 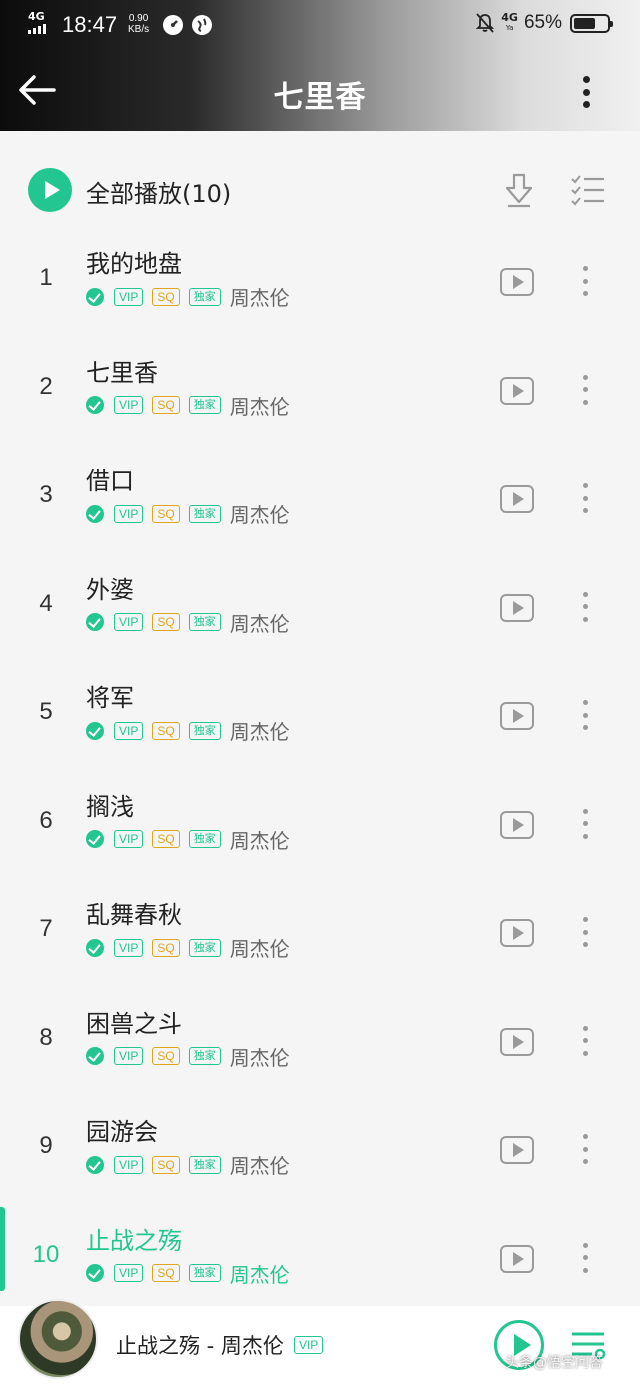 What do you see at coordinates (134, 261) in the screenshot?
I see `song-title: 我的地盘` at bounding box center [134, 261].